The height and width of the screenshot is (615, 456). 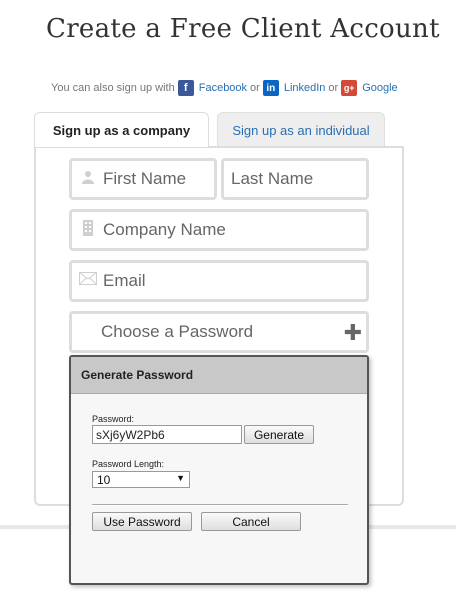 What do you see at coordinates (333, 88) in the screenshot?
I see `or-text-2: or` at bounding box center [333, 88].